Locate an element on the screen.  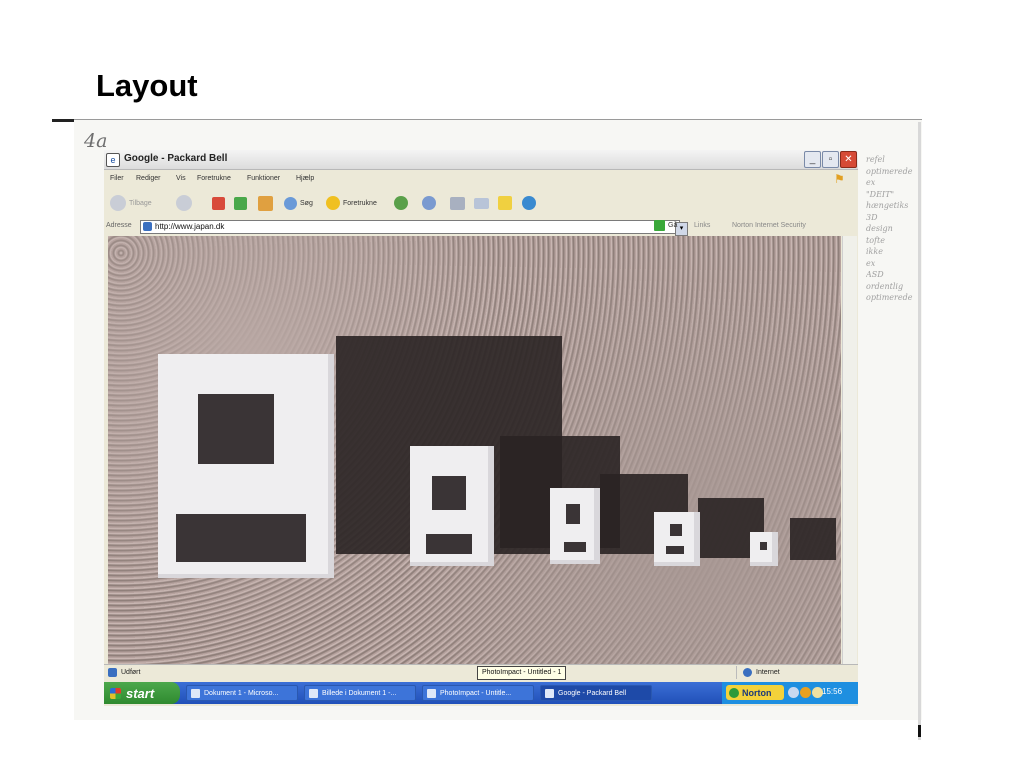
favorites-button: Foretrukne is located at coordinates (351, 203).